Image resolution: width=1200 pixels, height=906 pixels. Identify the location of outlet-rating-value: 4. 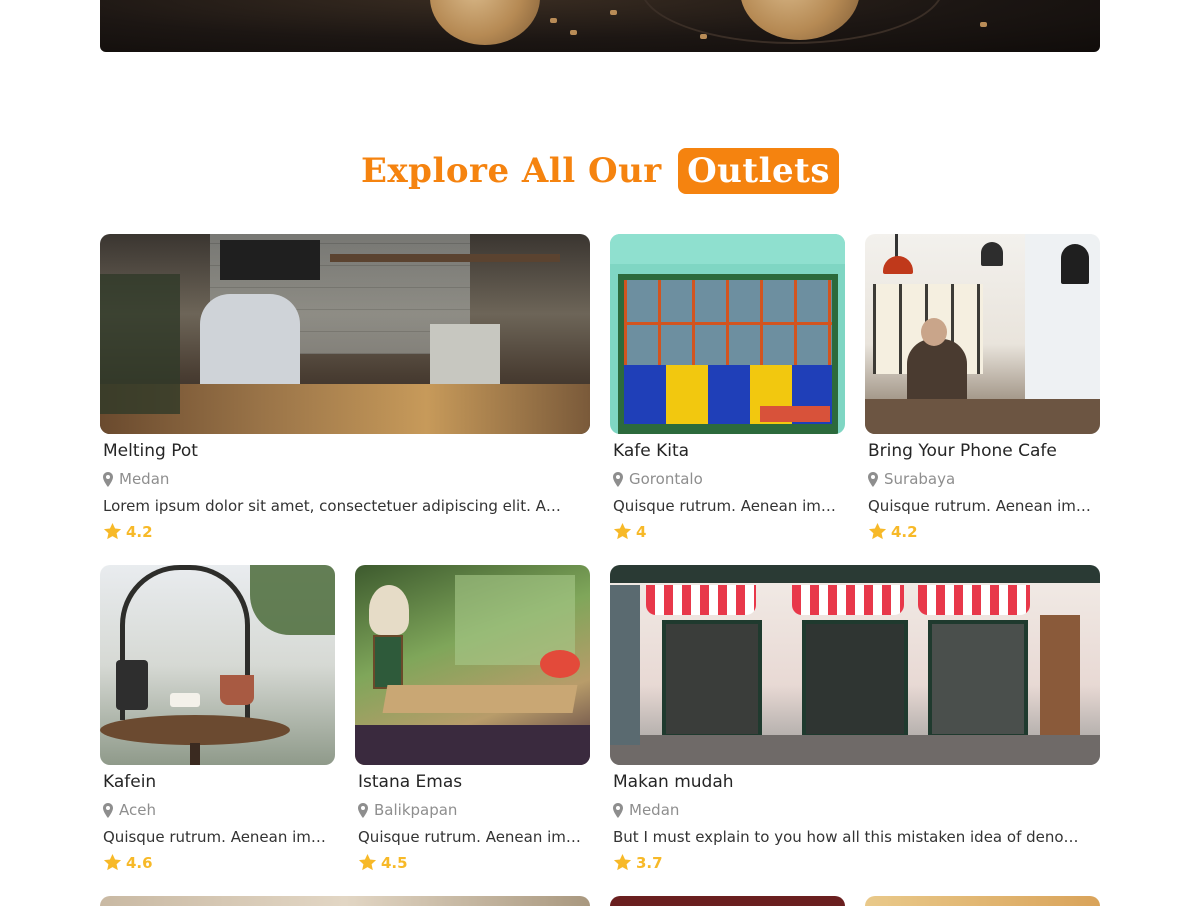
(641, 531).